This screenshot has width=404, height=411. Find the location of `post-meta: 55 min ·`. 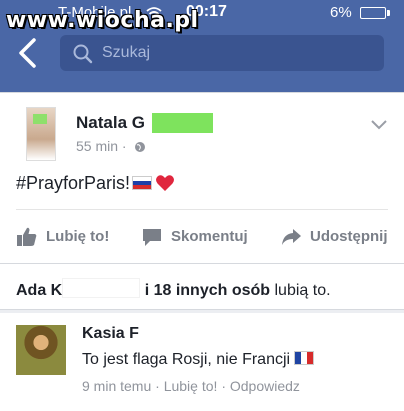

post-meta: 55 min · is located at coordinates (111, 146).